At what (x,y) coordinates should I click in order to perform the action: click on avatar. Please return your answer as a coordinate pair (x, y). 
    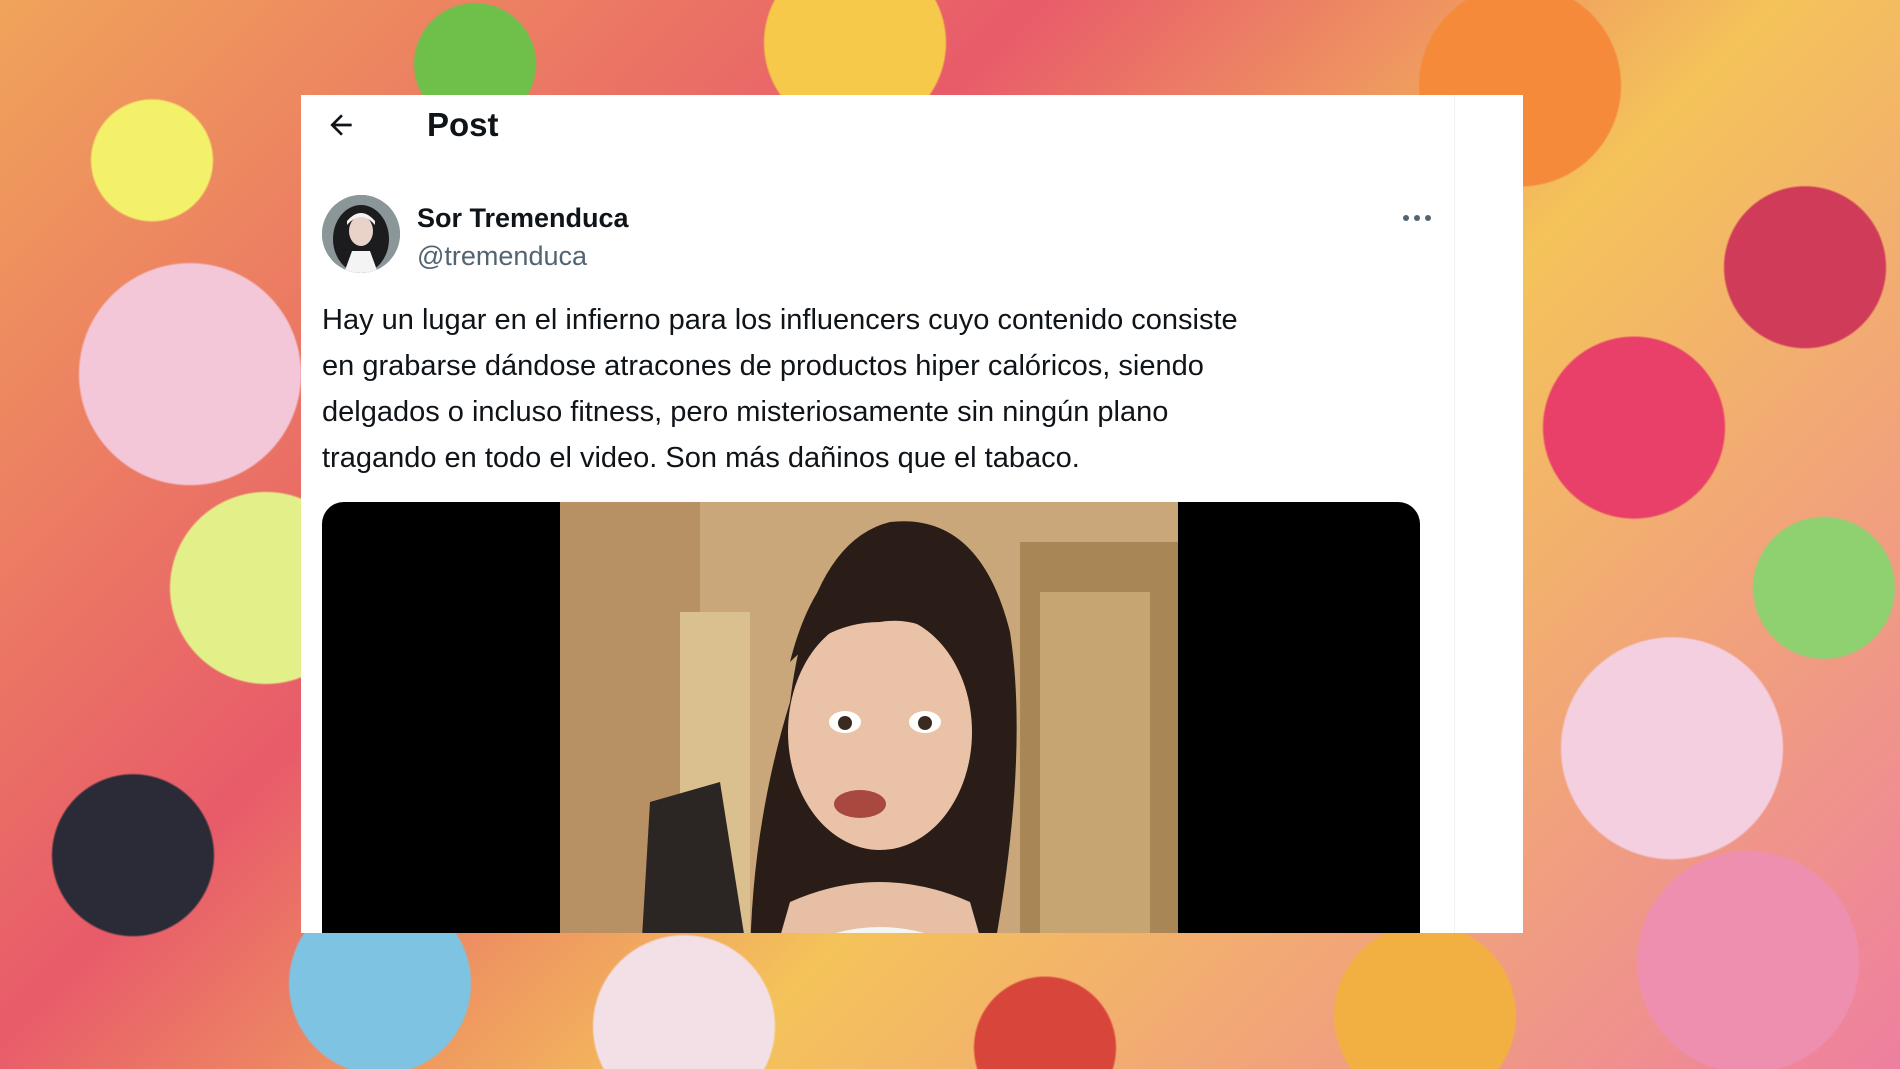
    Looking at the image, I should click on (361, 234).